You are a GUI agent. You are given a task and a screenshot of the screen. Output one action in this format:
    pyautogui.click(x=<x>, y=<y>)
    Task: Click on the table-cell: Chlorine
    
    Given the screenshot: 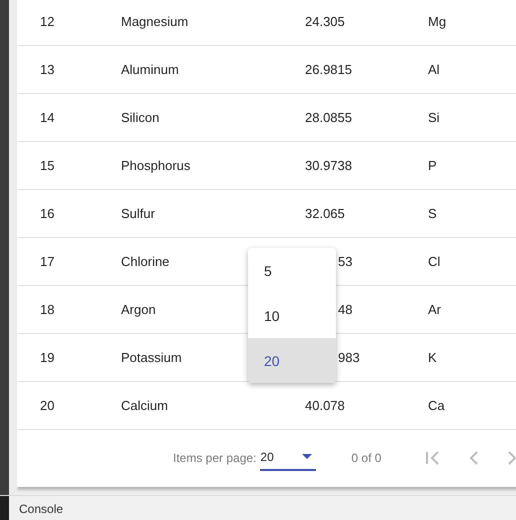 What is the action you would take?
    pyautogui.click(x=145, y=261)
    